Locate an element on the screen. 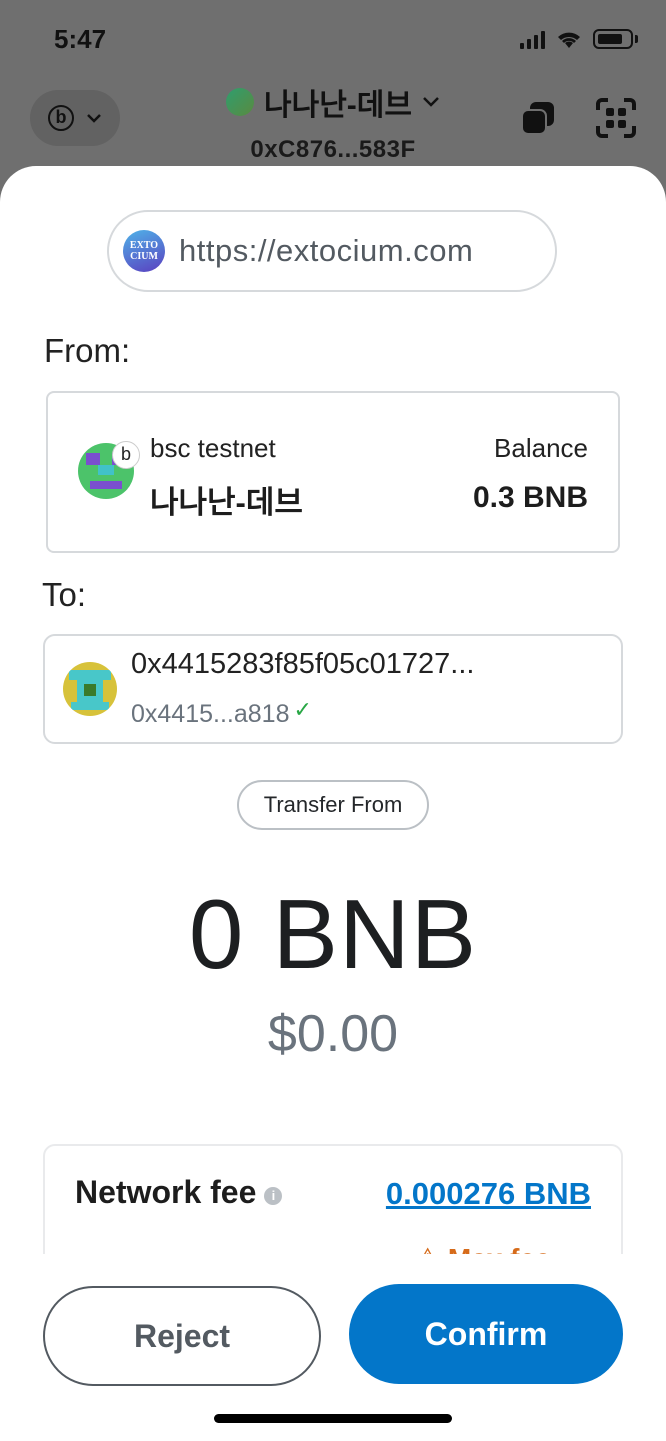  home-indicator is located at coordinates (333, 1418).